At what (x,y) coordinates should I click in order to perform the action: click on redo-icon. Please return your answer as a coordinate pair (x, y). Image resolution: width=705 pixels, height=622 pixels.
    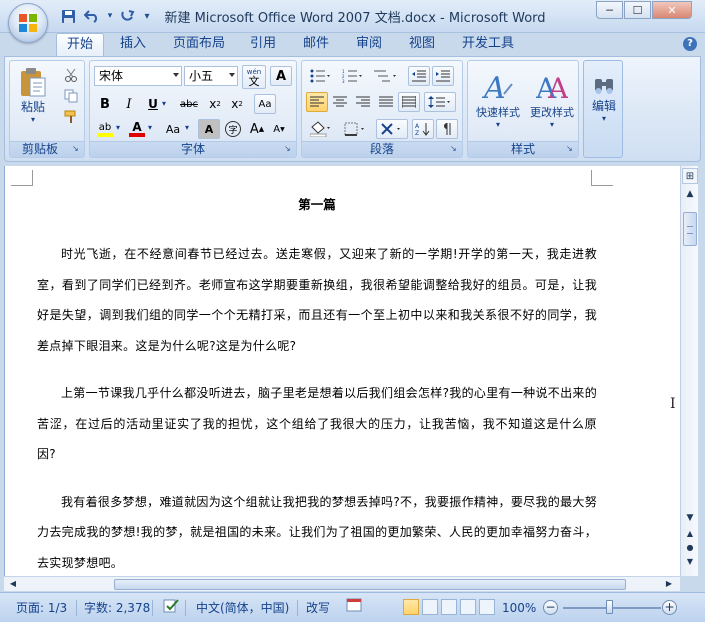
    Looking at the image, I should click on (128, 16).